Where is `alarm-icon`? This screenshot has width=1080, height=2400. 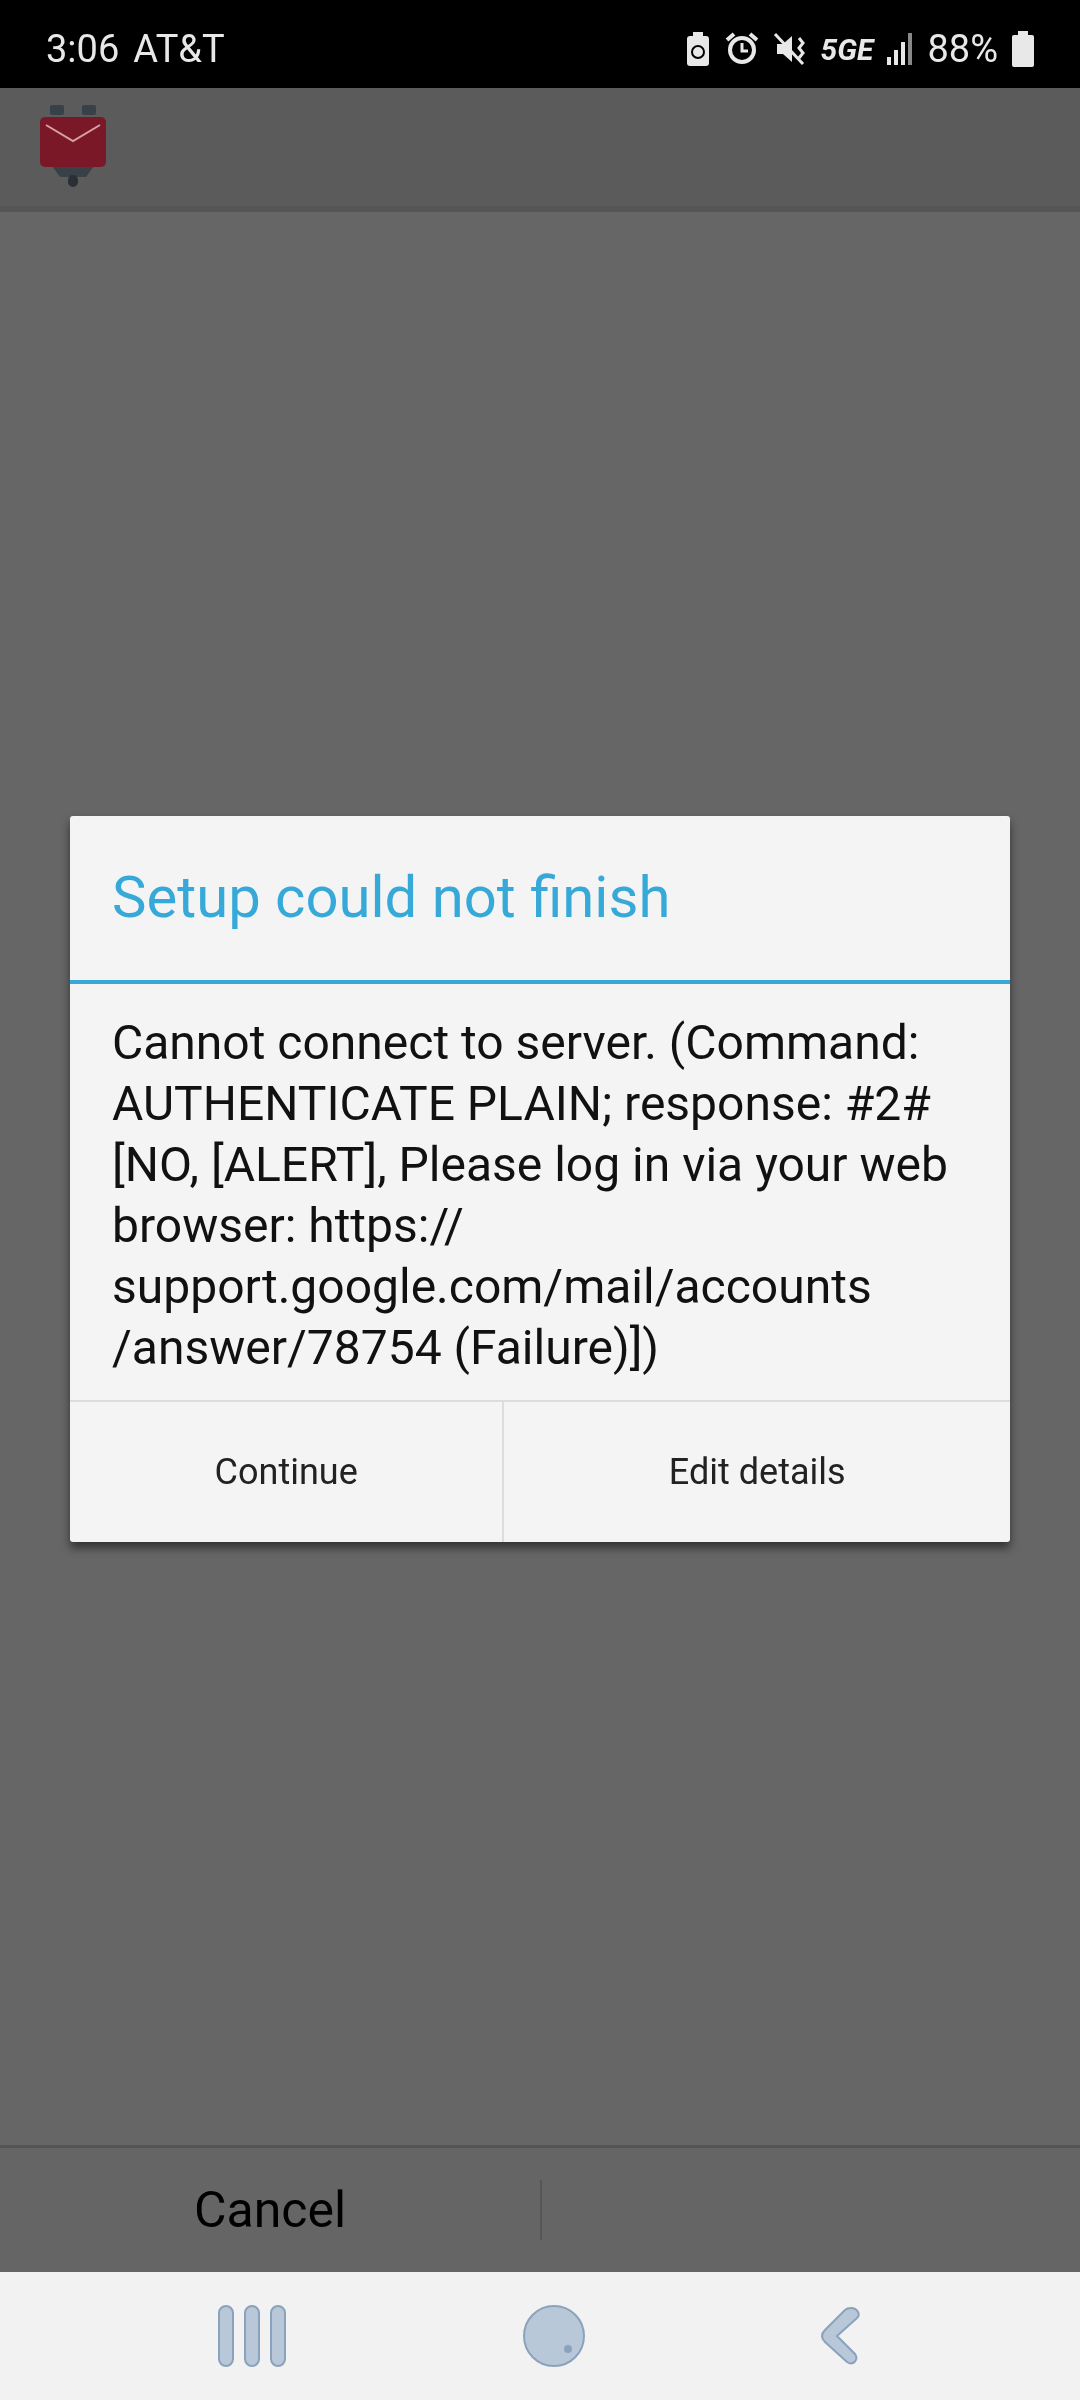
alarm-icon is located at coordinates (741, 49).